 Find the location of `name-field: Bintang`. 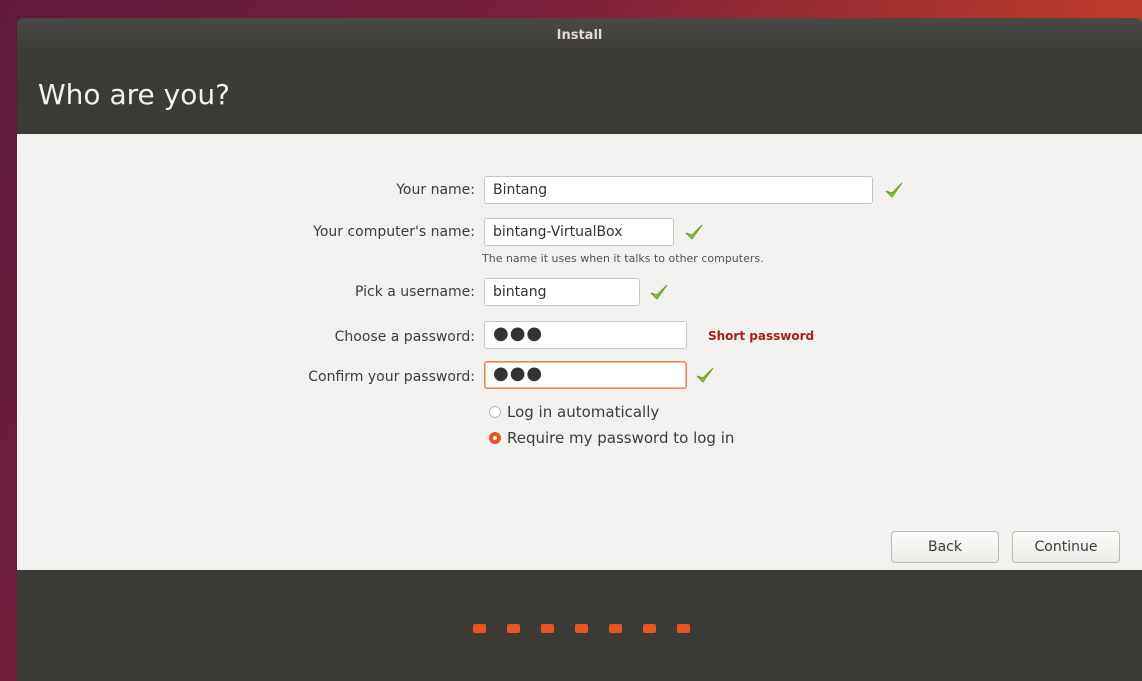

name-field: Bintang is located at coordinates (678, 190).